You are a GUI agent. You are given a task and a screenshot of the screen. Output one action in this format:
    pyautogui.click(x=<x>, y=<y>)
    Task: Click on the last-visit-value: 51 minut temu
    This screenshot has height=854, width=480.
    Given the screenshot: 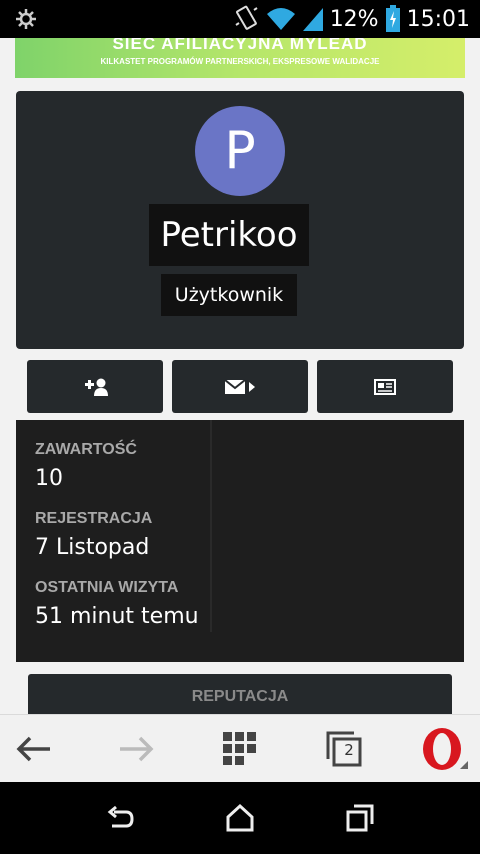 What is the action you would take?
    pyautogui.click(x=117, y=616)
    